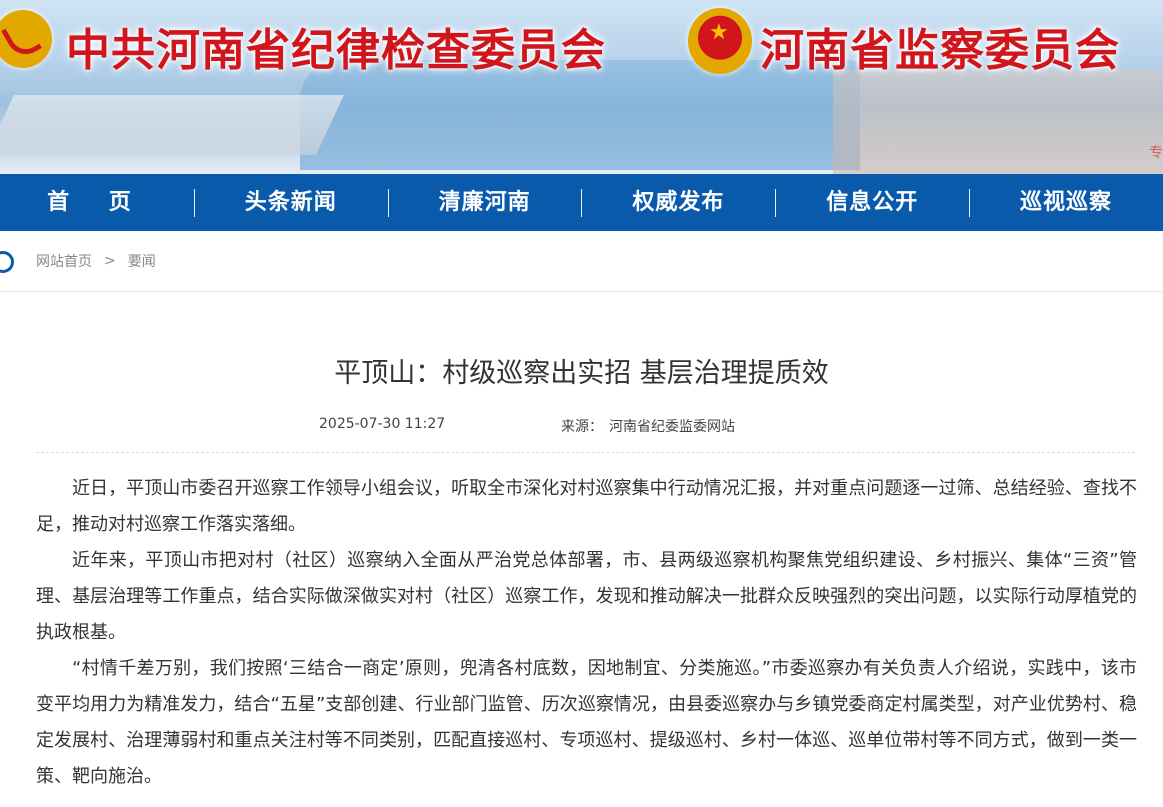 This screenshot has height=807, width=1163. Describe the element at coordinates (678, 202) in the screenshot. I see `nav-item-releases: 权威发布` at that location.